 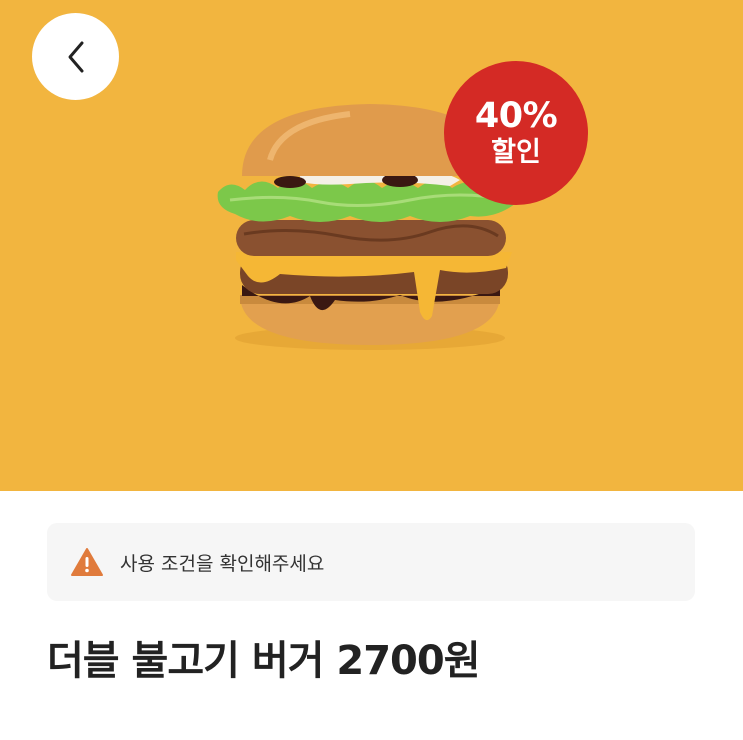 What do you see at coordinates (222, 563) in the screenshot?
I see `notice-text: 사용 조건을 확인해주세요` at bounding box center [222, 563].